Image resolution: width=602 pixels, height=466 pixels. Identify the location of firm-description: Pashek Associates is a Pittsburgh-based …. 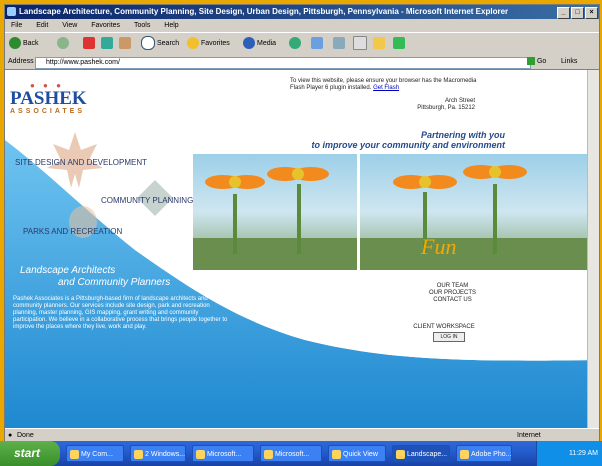
(120, 313).